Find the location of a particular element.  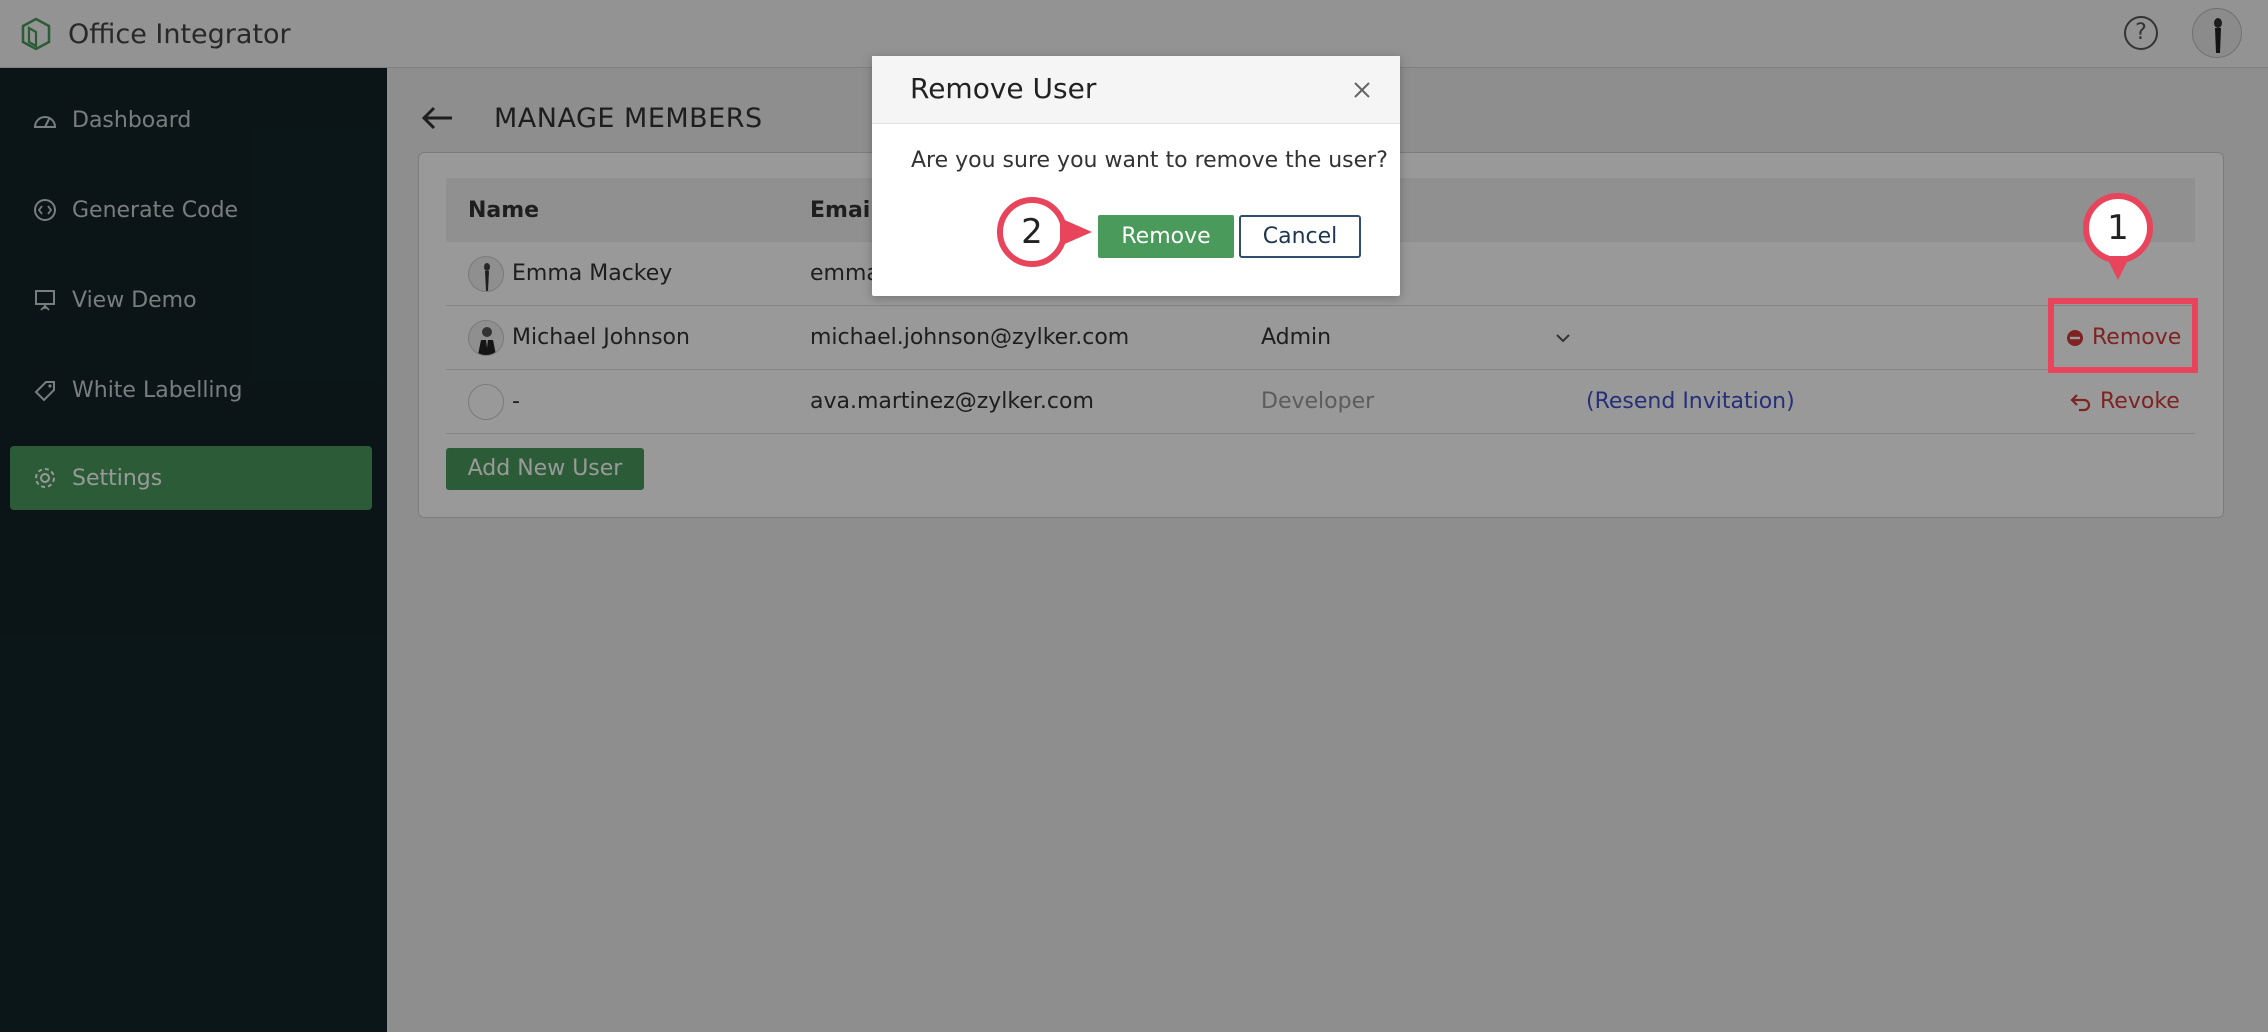

step-2-label: 2 is located at coordinates (1032, 232).